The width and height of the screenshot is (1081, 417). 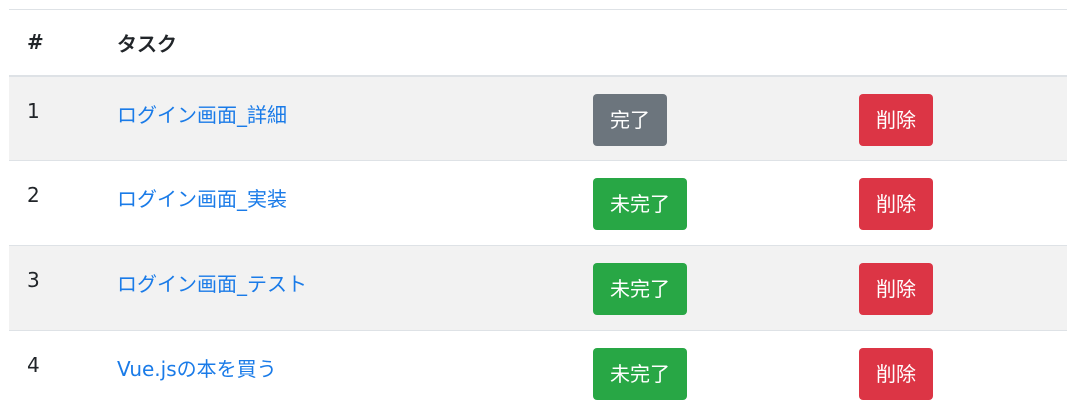 What do you see at coordinates (63, 288) in the screenshot?
I see `row-number-cell: 3` at bounding box center [63, 288].